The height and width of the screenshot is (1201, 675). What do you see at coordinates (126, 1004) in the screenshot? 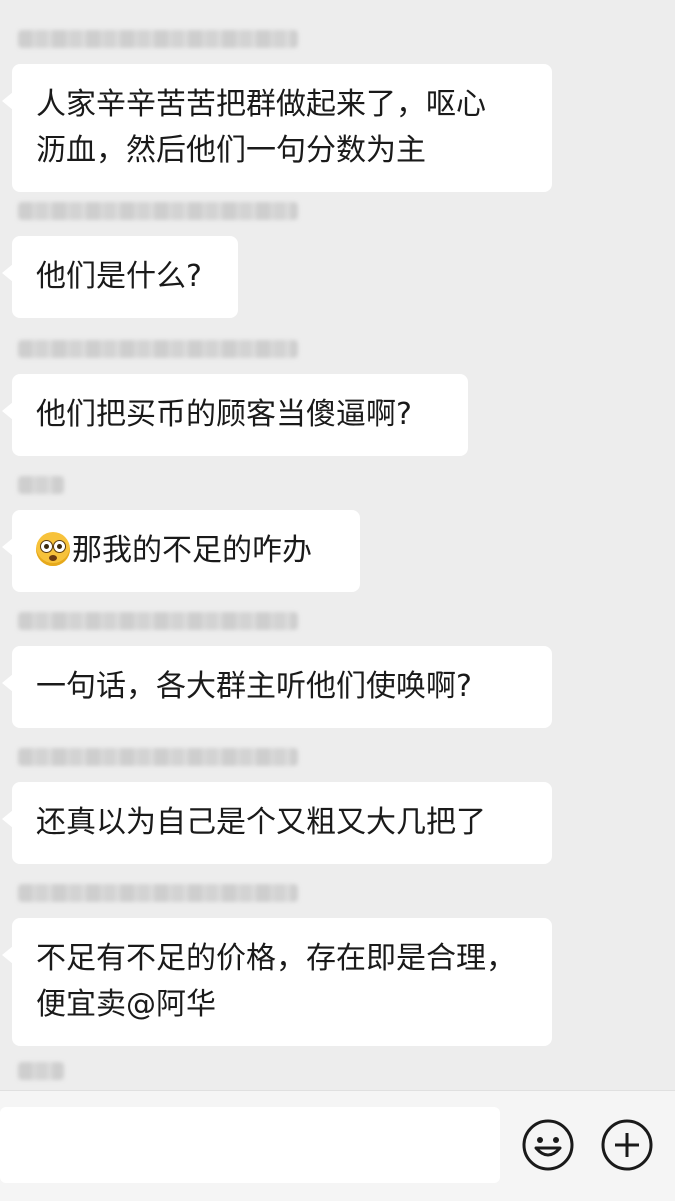
I see `message-text-line: 便宜卖@阿华` at bounding box center [126, 1004].